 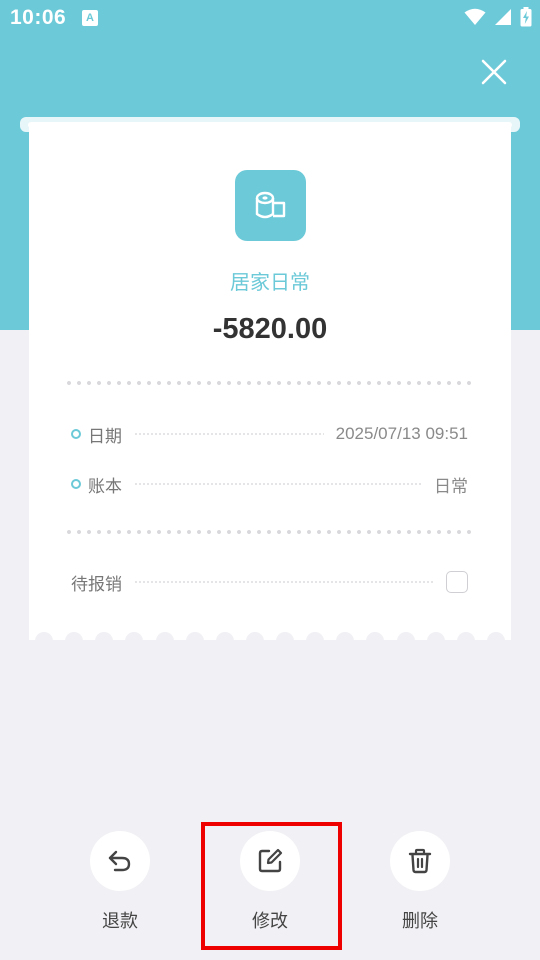 I want to click on reimbursement-leader, so click(x=284, y=582).